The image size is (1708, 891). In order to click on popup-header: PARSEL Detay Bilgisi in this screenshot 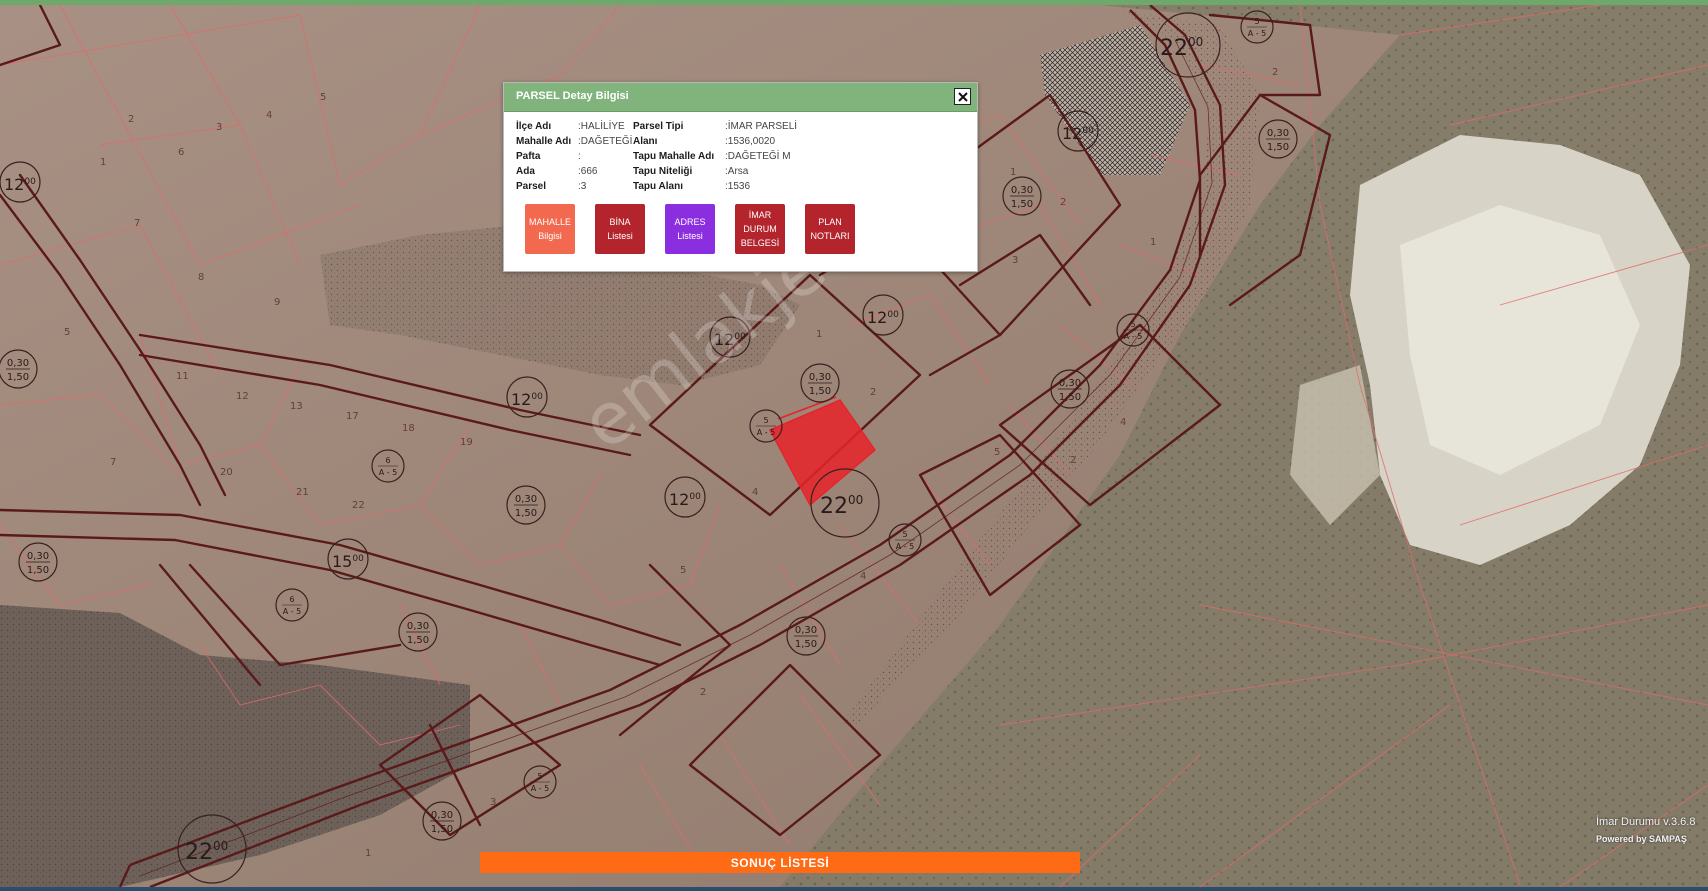, I will do `click(740, 97)`.